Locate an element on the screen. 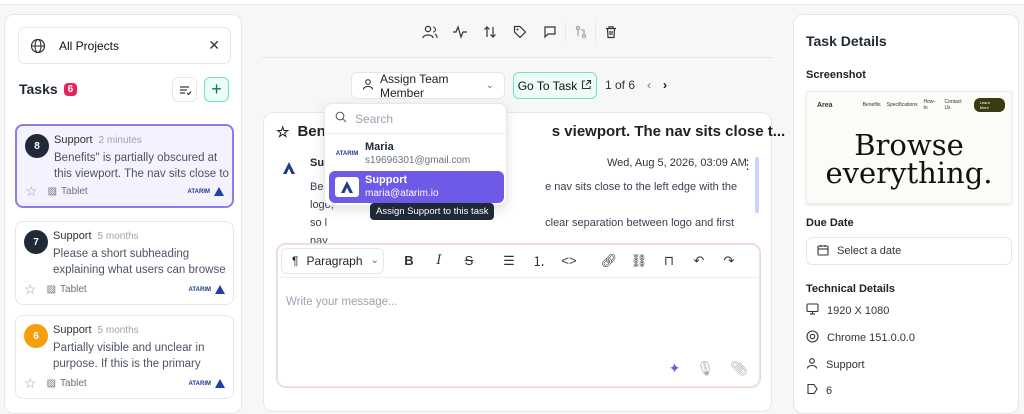  project-name: All Projects is located at coordinates (89, 45).